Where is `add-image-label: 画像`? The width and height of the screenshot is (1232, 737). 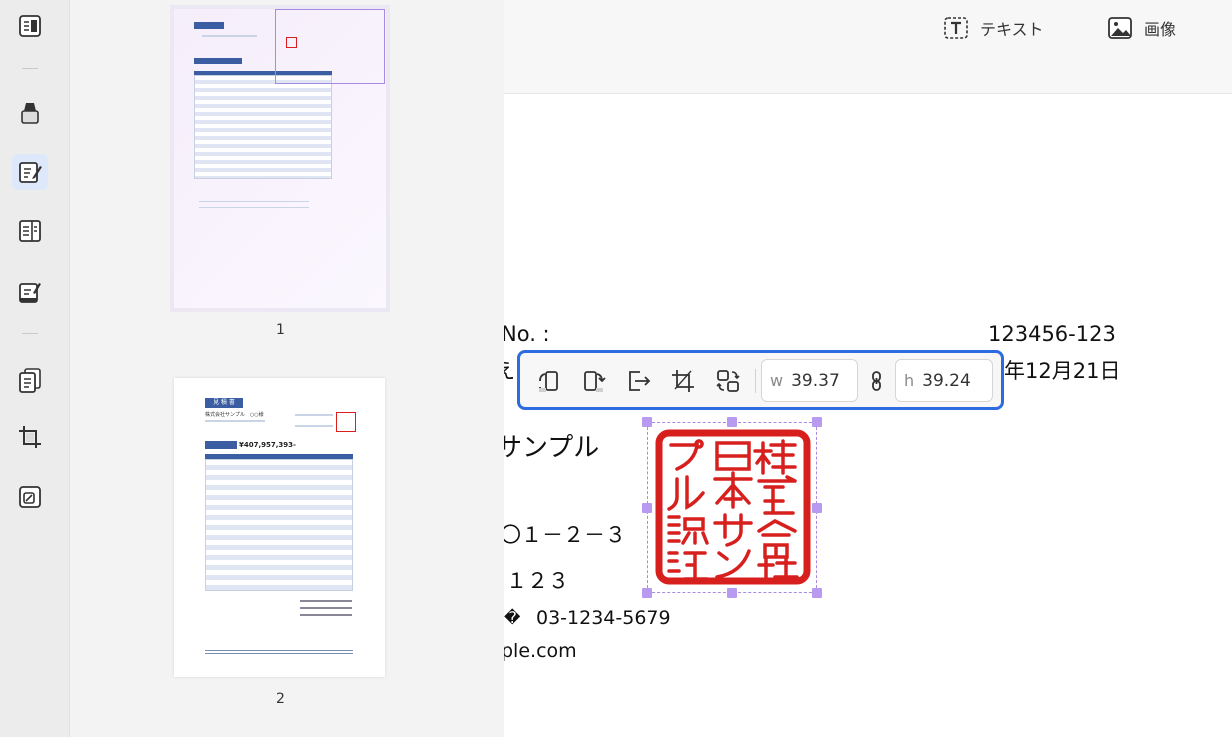
add-image-label: 画像 is located at coordinates (1160, 29).